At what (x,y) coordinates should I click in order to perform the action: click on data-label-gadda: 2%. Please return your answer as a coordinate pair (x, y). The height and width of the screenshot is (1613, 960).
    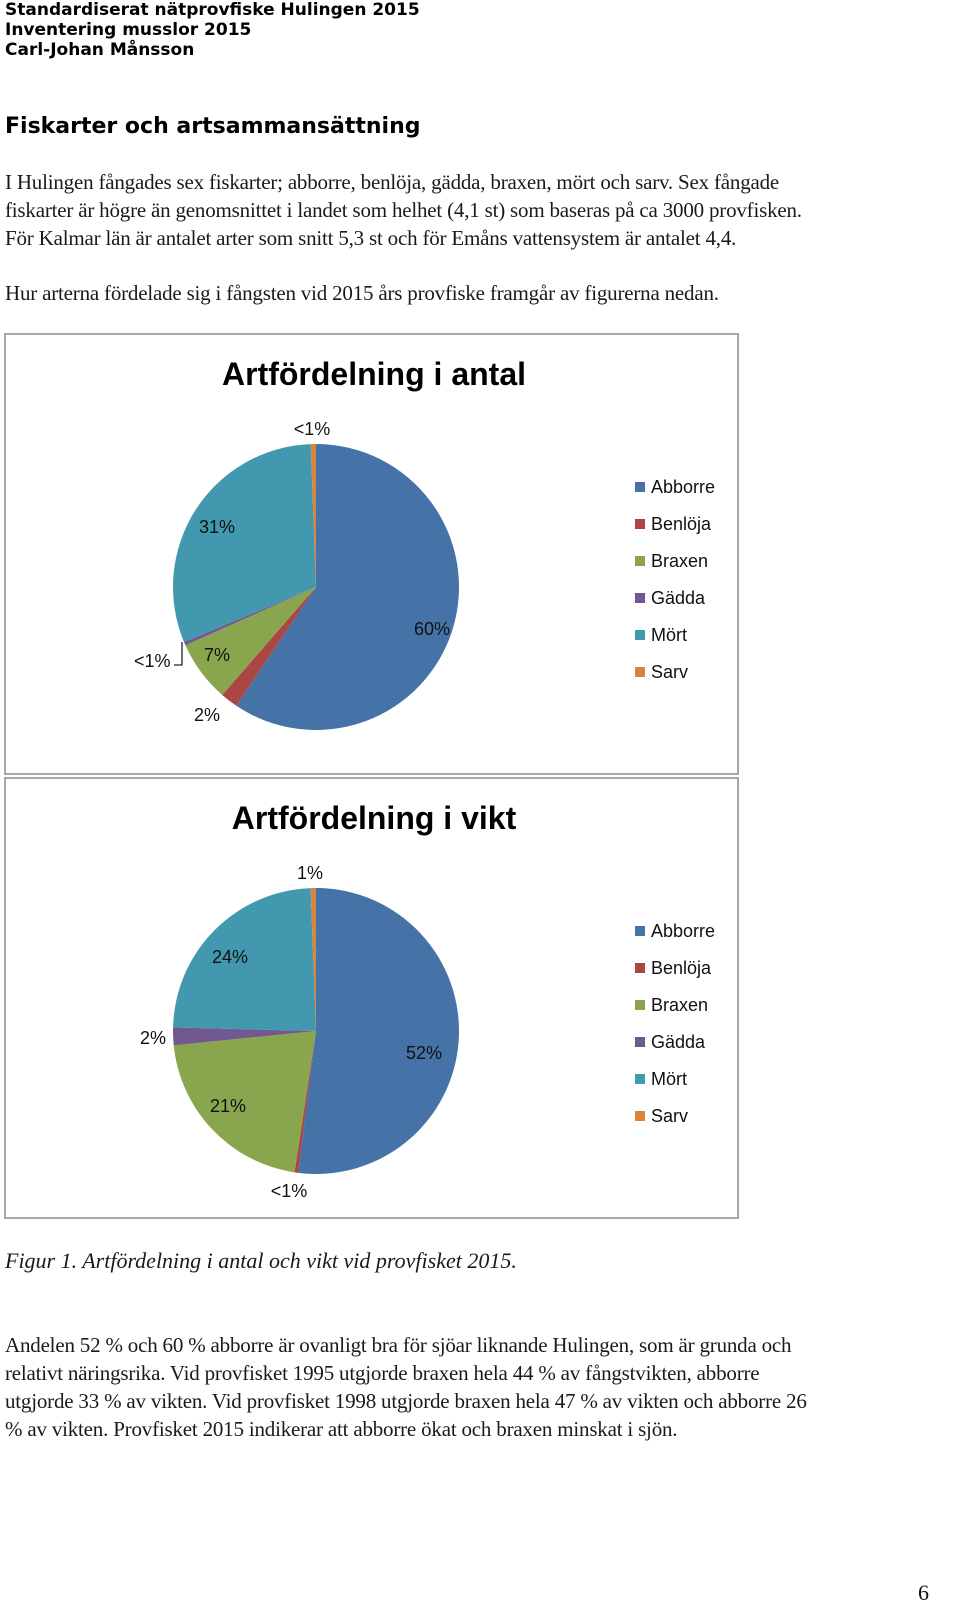
    Looking at the image, I should click on (153, 1038).